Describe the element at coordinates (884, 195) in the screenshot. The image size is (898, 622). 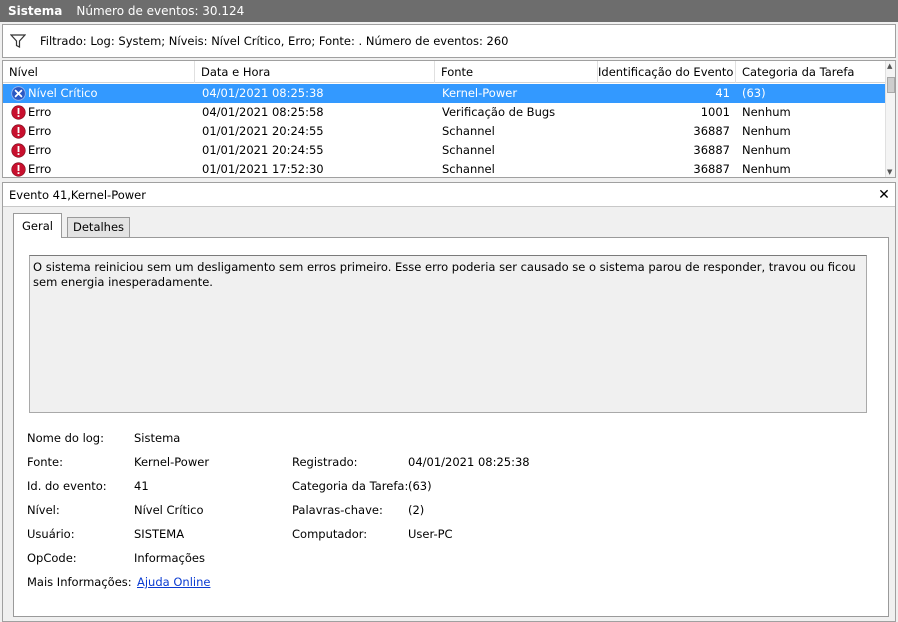
I see `close-icon: ✕` at that location.